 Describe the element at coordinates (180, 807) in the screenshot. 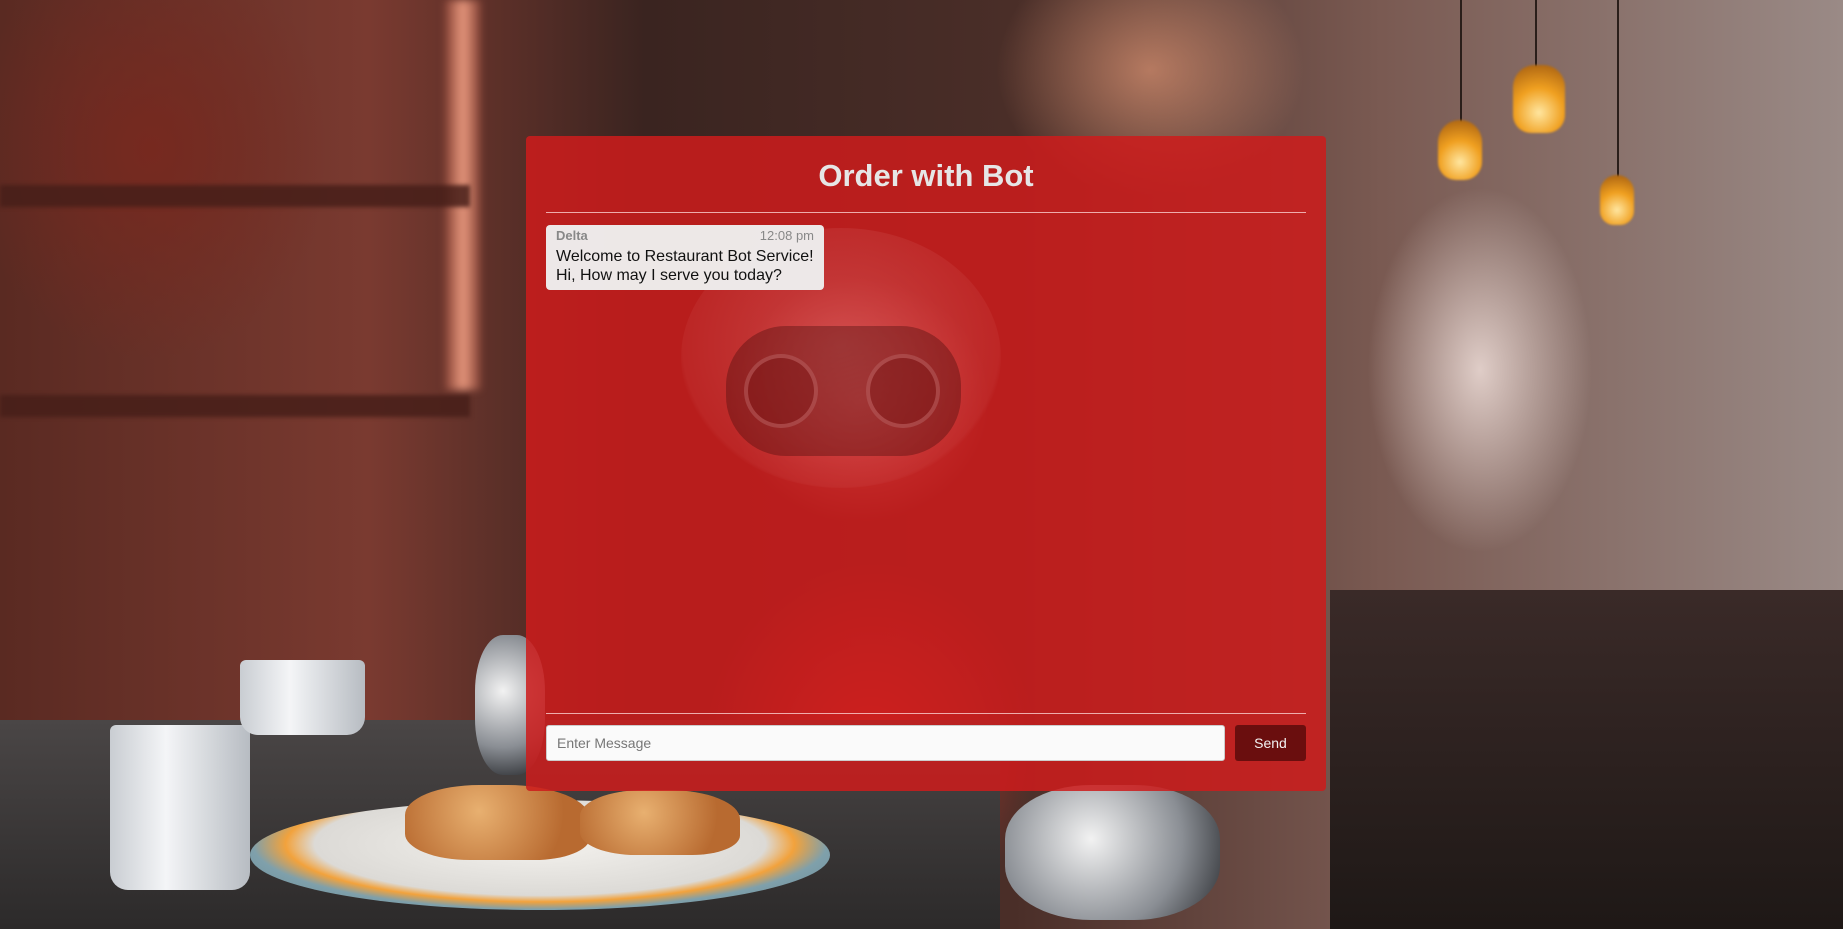

I see `coffee-mug` at that location.